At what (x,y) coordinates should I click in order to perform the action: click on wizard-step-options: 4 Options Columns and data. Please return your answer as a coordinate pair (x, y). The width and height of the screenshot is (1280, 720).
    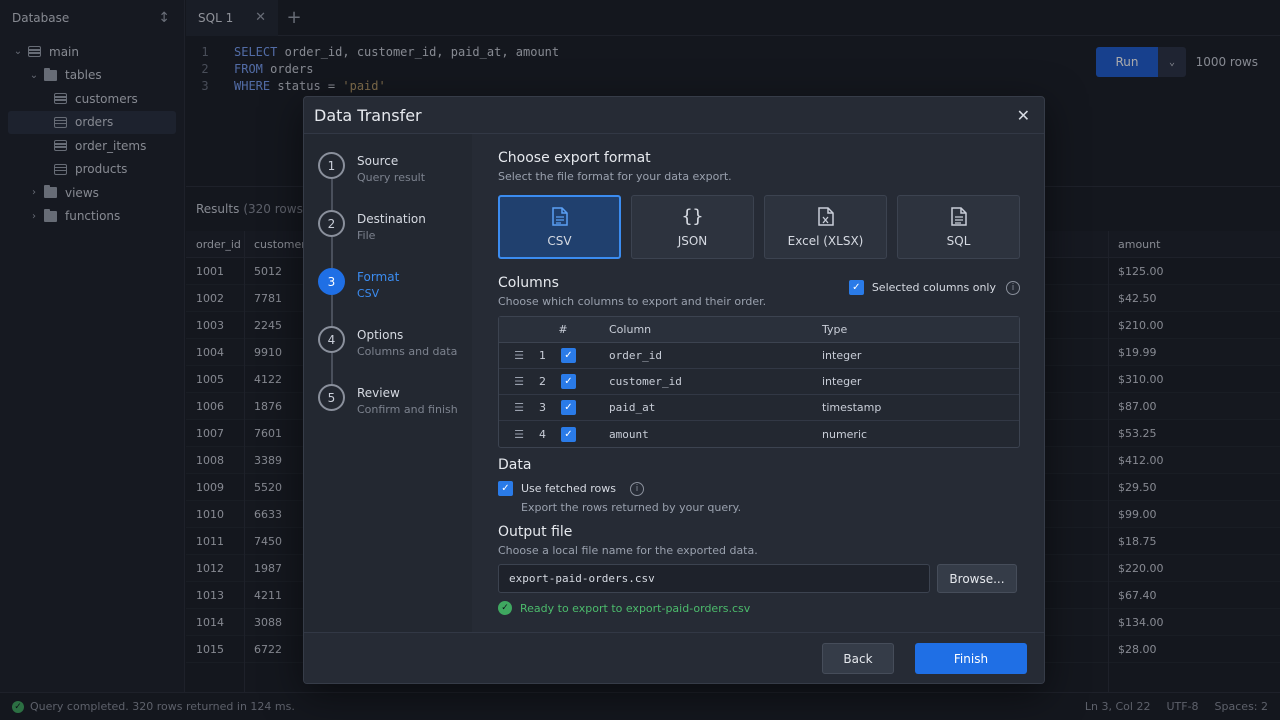
    Looking at the image, I should click on (387, 342).